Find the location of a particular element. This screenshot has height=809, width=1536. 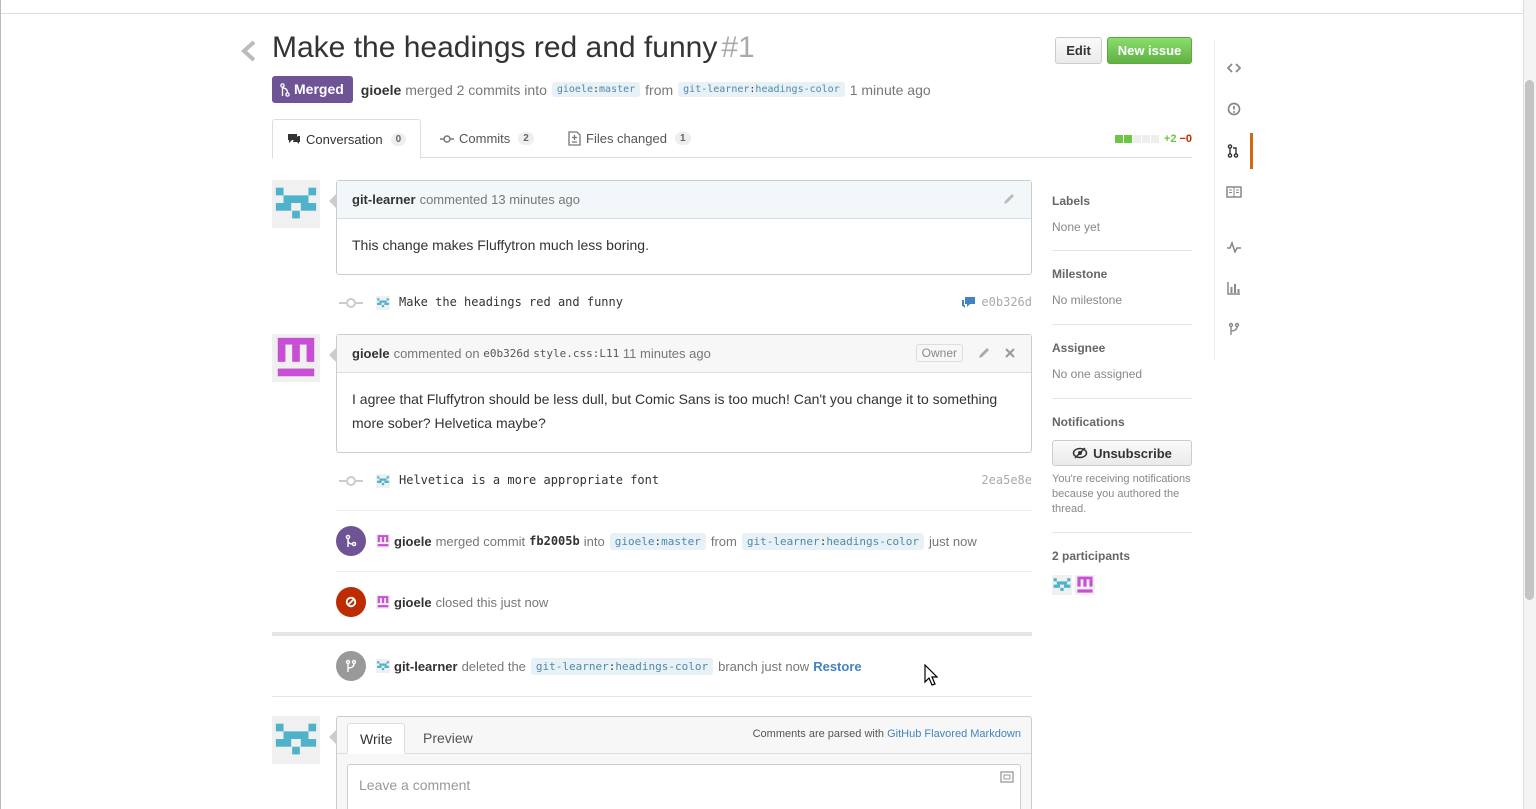

pr-title: Make the headings red and funny is located at coordinates (495, 47).